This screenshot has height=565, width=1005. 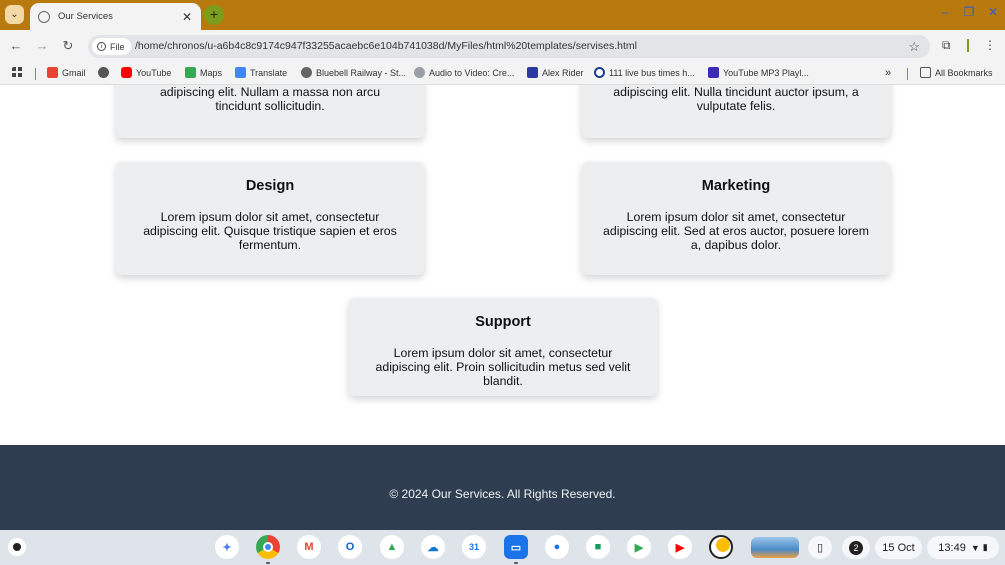 I want to click on status-tray: 13:49 ▼ ▮, so click(x=963, y=547).